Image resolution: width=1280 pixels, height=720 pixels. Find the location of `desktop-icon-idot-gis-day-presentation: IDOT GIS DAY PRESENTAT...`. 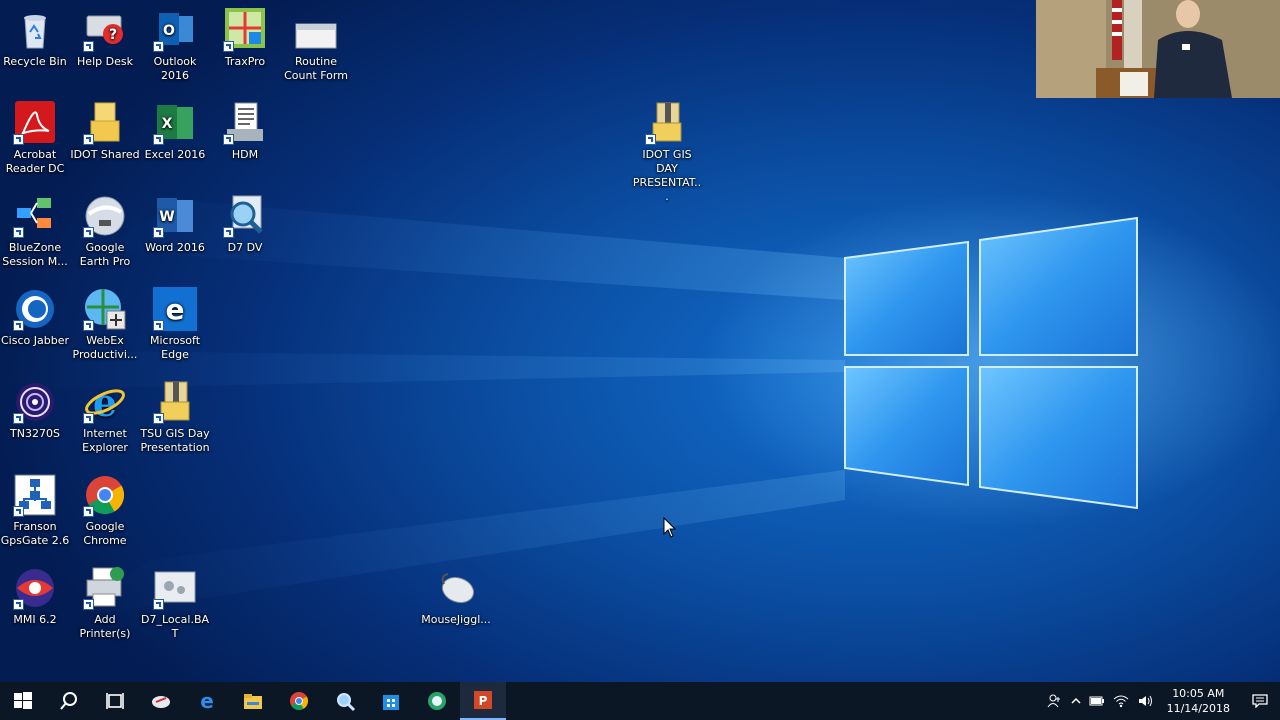

desktop-icon-idot-gis-day-presentation: IDOT GIS DAY PRESENTAT... is located at coordinates (667, 152).